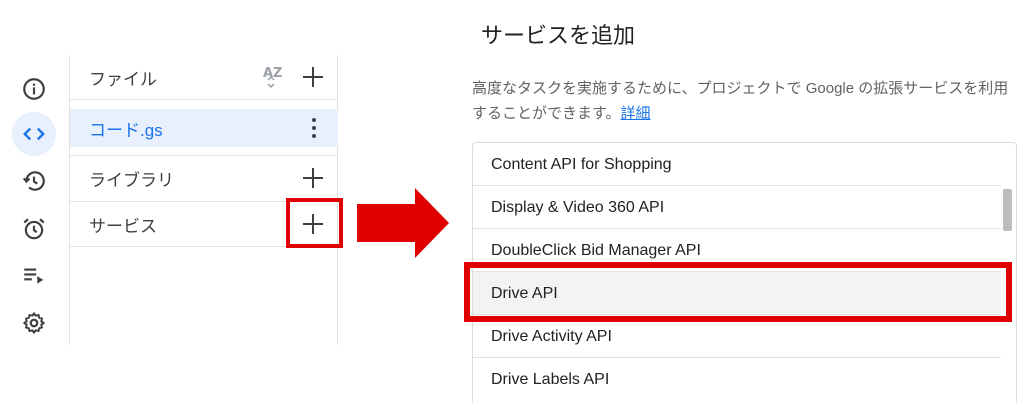  What do you see at coordinates (123, 79) in the screenshot?
I see `files-label: ファイル` at bounding box center [123, 79].